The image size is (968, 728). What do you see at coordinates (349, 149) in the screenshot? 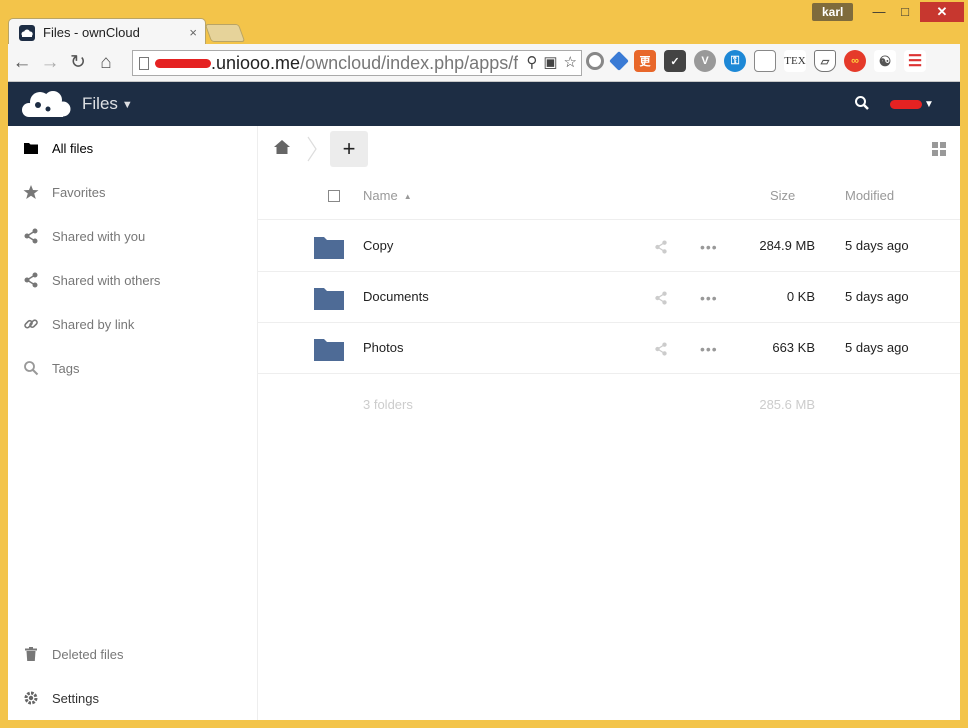
I see `new-button: +` at bounding box center [349, 149].